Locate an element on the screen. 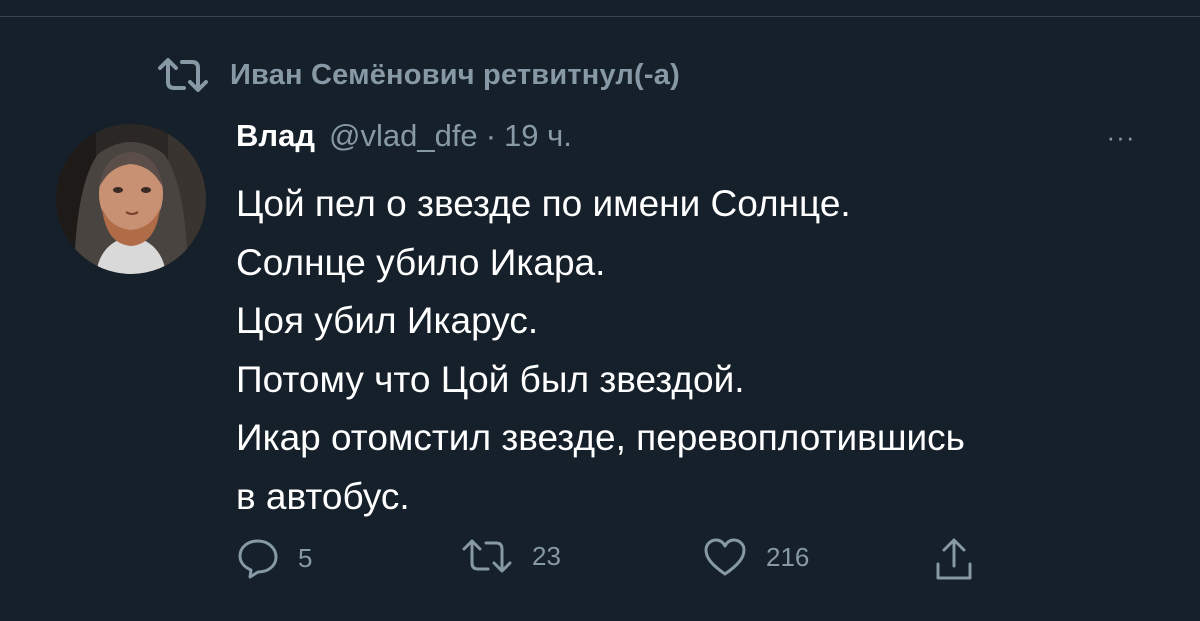 The height and width of the screenshot is (621, 1200). tweet-timestamp: 19 ч. is located at coordinates (538, 136).